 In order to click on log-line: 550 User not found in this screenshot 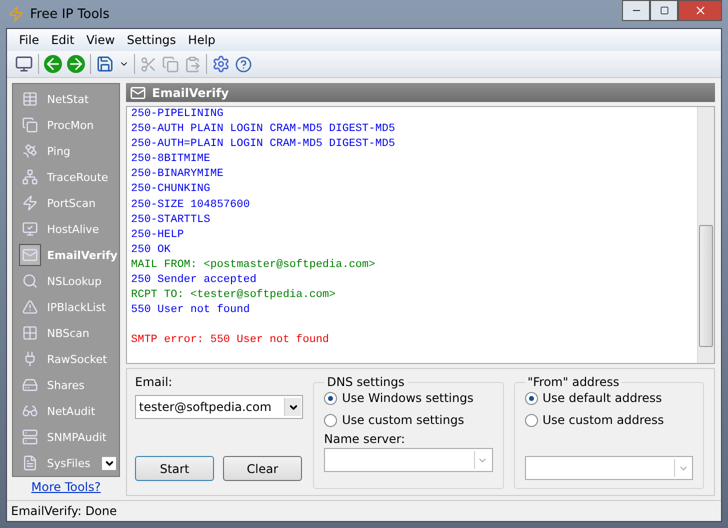, I will do `click(191, 310)`.